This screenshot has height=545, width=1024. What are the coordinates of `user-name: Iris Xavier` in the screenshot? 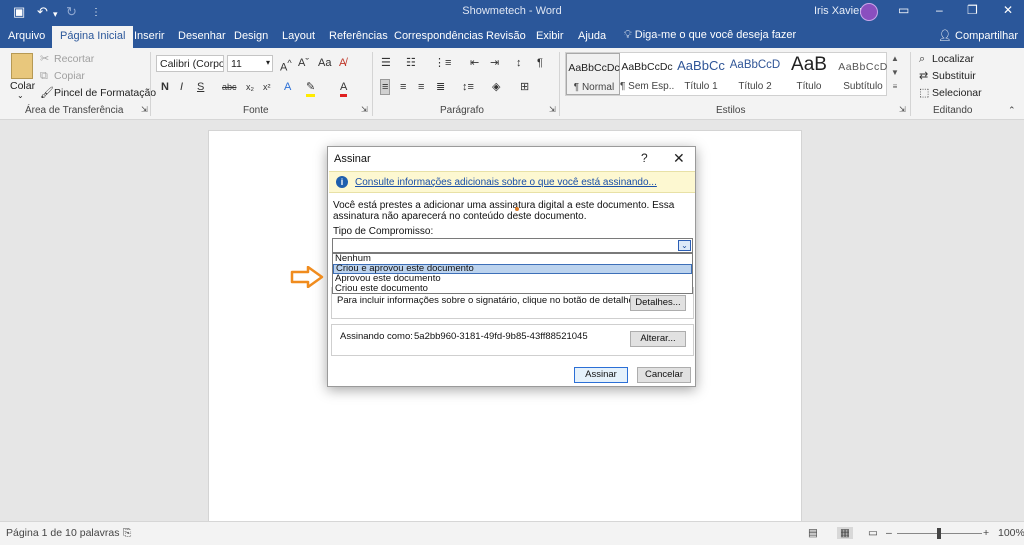 It's located at (838, 11).